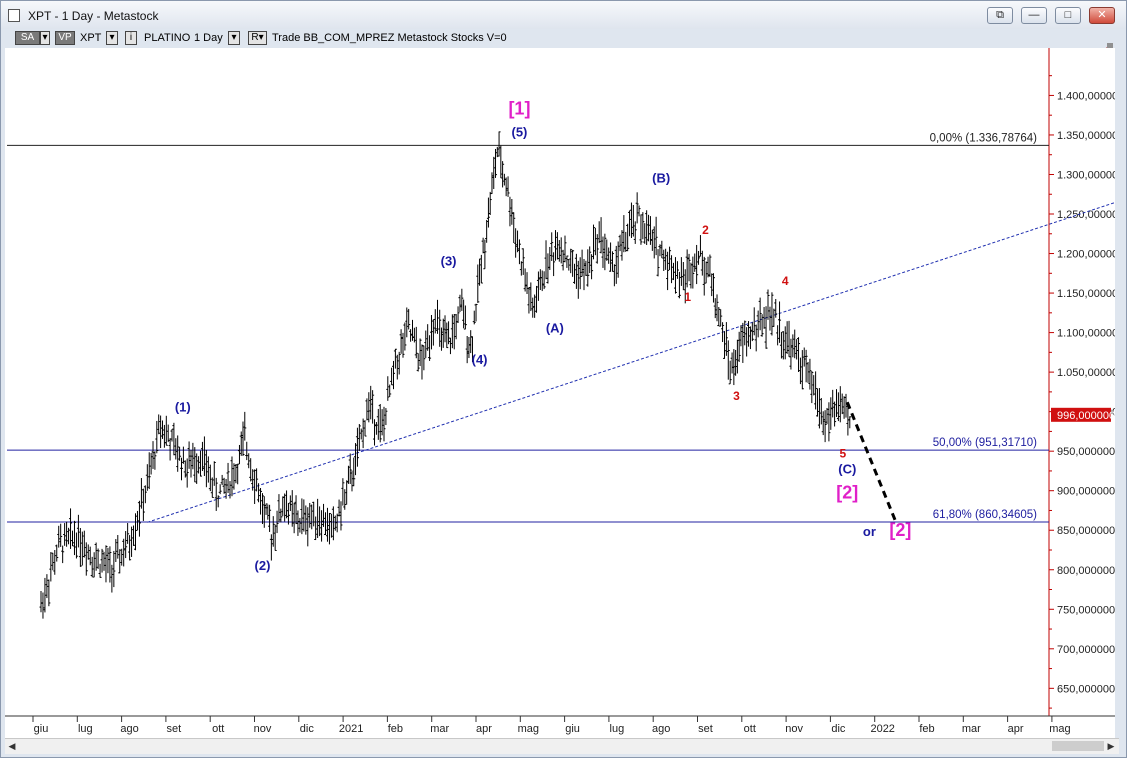  I want to click on wave-label: (4), so click(480, 359).